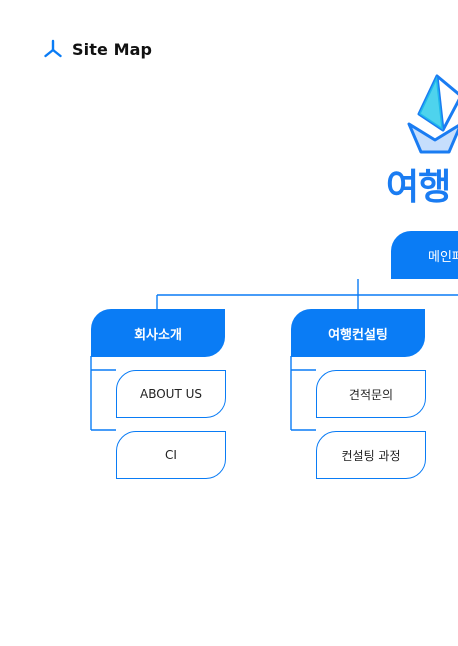  What do you see at coordinates (418, 187) in the screenshot?
I see `brand-logo-text: 여행` at bounding box center [418, 187].